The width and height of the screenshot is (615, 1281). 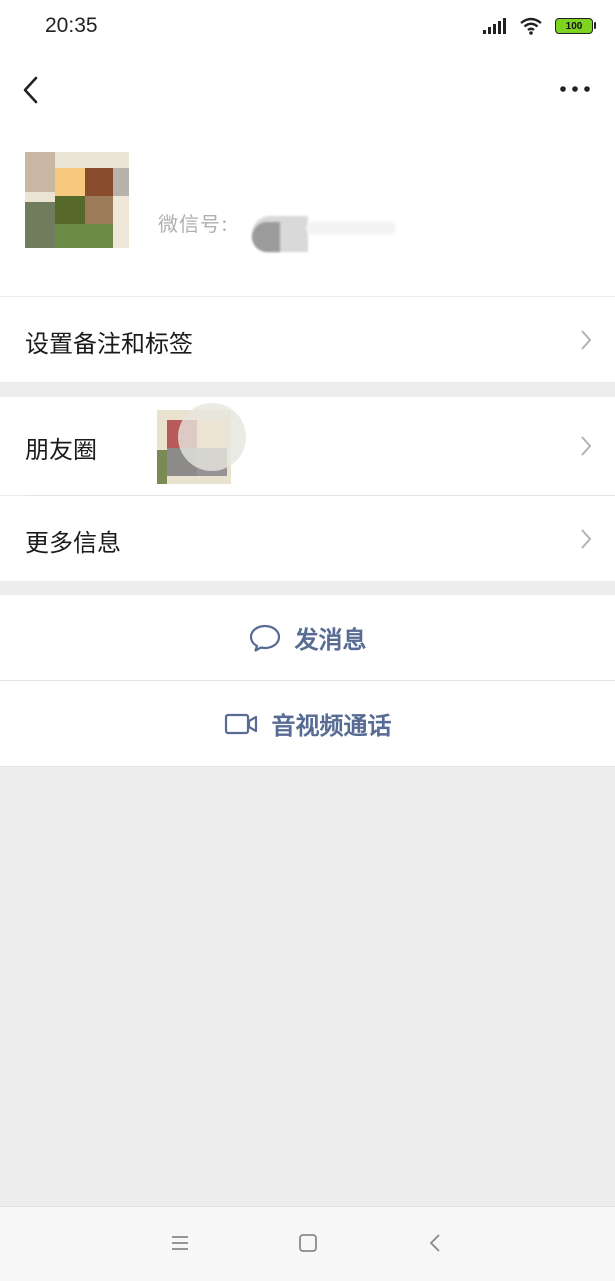 What do you see at coordinates (193, 224) in the screenshot?
I see `wechat-id-label: 微信号:` at bounding box center [193, 224].